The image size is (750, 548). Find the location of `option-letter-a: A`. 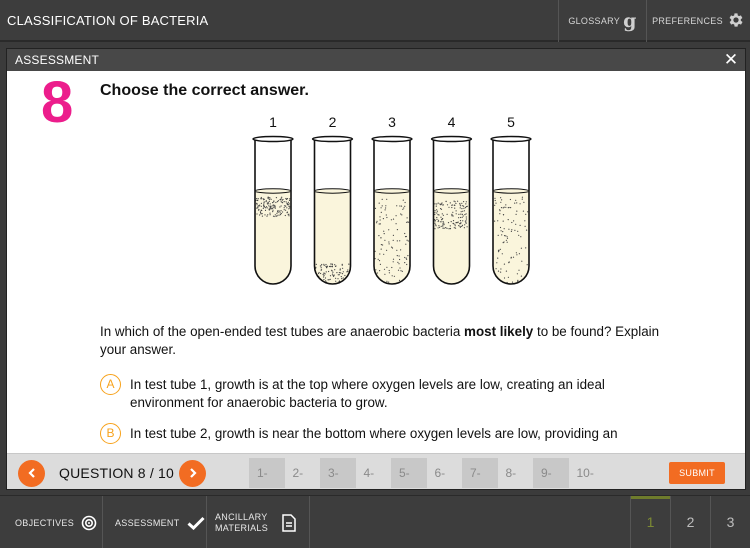

option-letter-a: A is located at coordinates (110, 384).